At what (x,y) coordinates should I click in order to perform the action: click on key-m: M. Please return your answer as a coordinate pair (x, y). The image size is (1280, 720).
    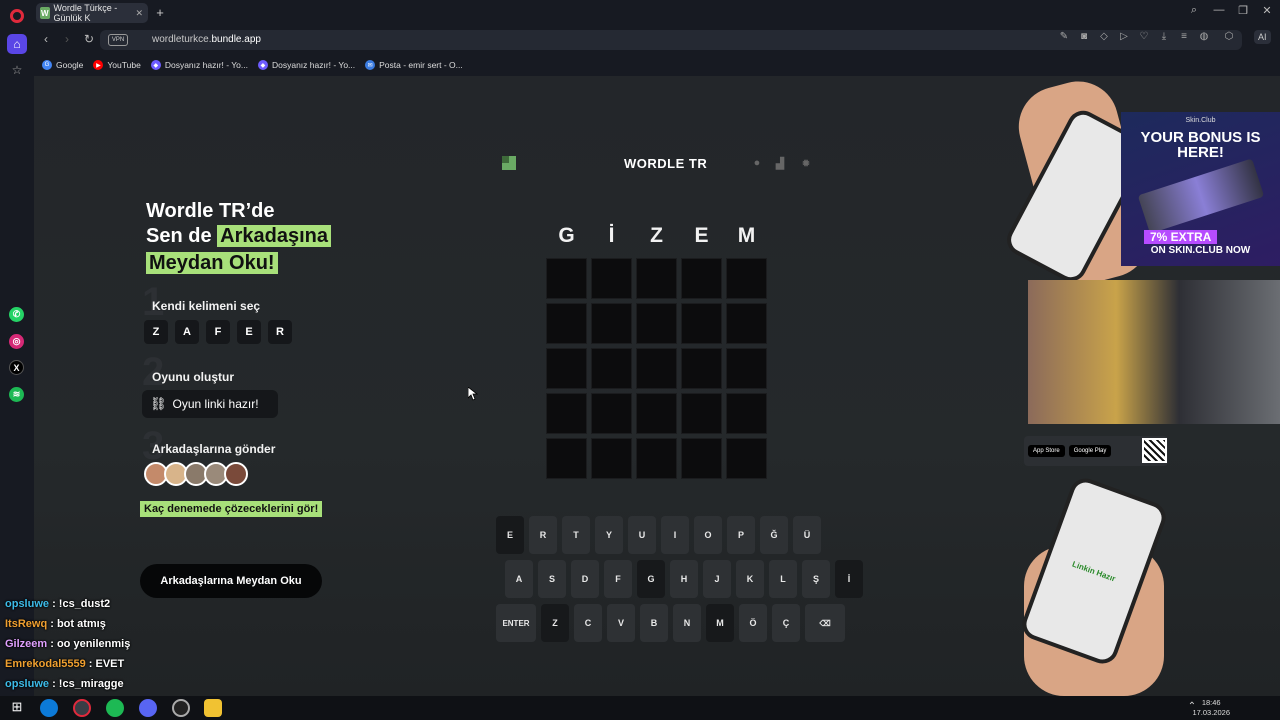
    Looking at the image, I should click on (720, 623).